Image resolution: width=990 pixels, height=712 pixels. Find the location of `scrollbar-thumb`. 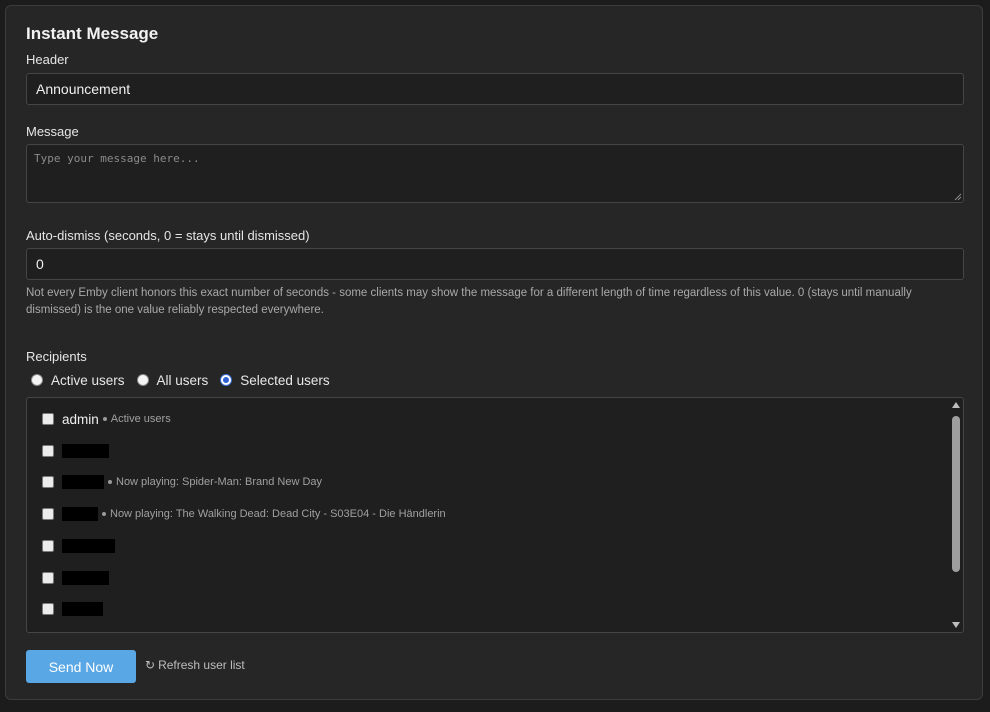

scrollbar-thumb is located at coordinates (956, 494).